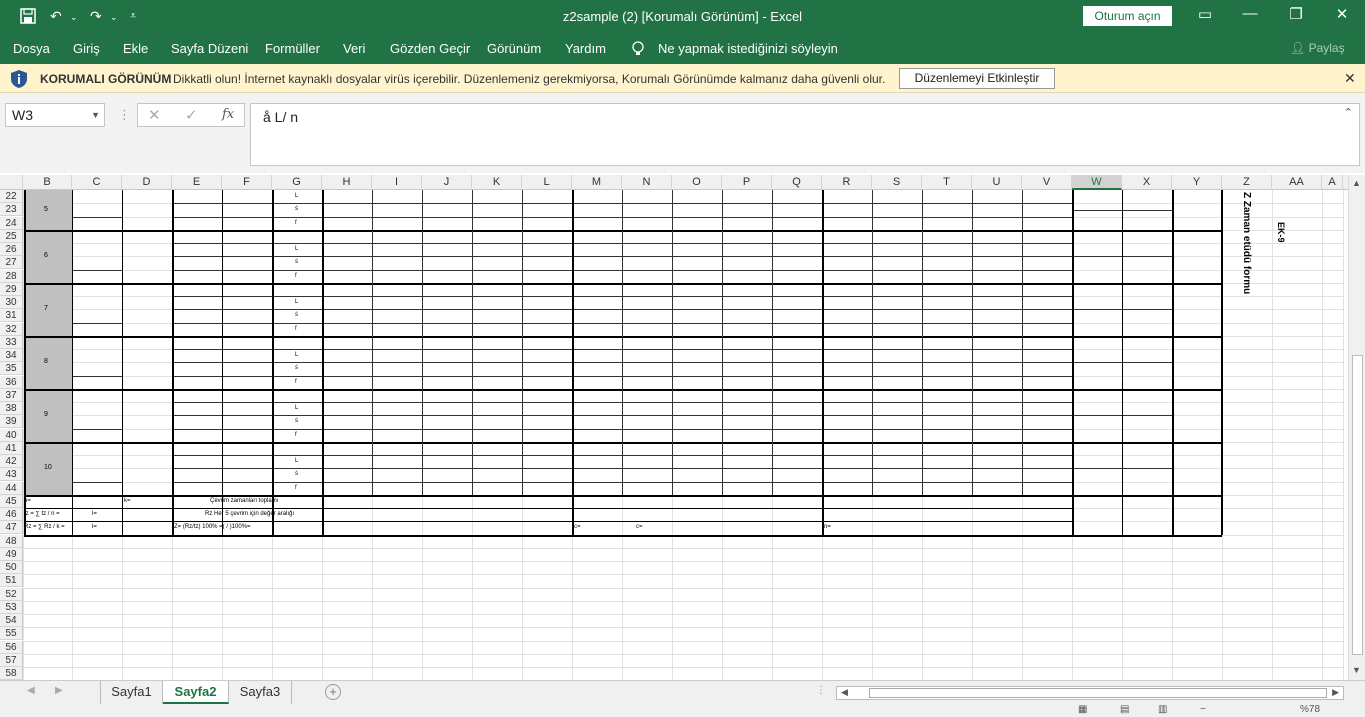  What do you see at coordinates (821, 690) in the screenshot?
I see `tab-split-icon: ⋮` at bounding box center [821, 690].